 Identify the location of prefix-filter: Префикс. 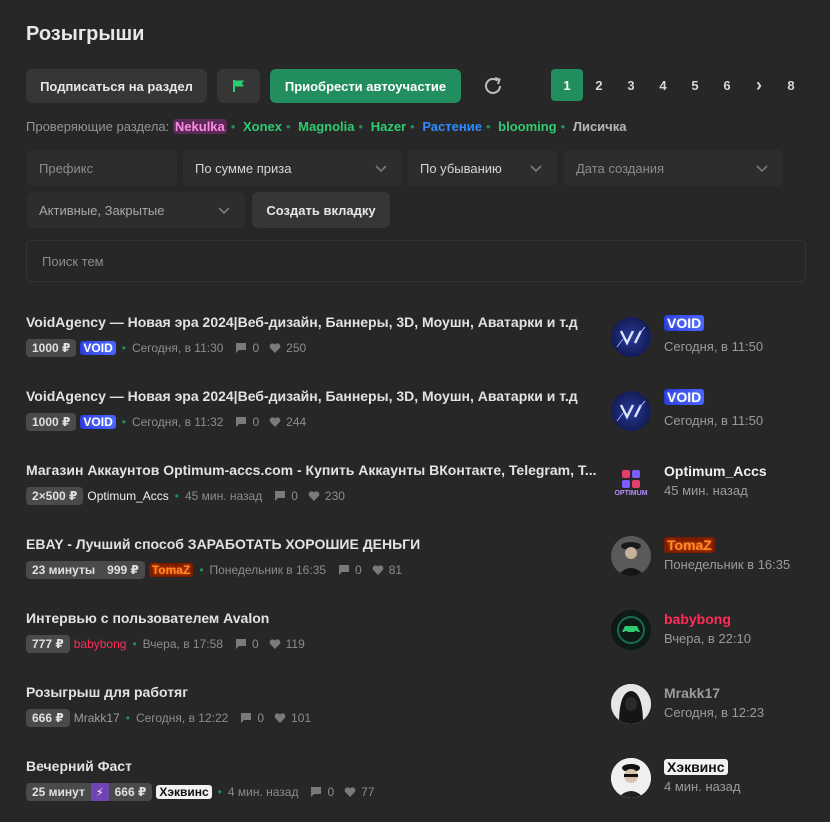
(102, 168).